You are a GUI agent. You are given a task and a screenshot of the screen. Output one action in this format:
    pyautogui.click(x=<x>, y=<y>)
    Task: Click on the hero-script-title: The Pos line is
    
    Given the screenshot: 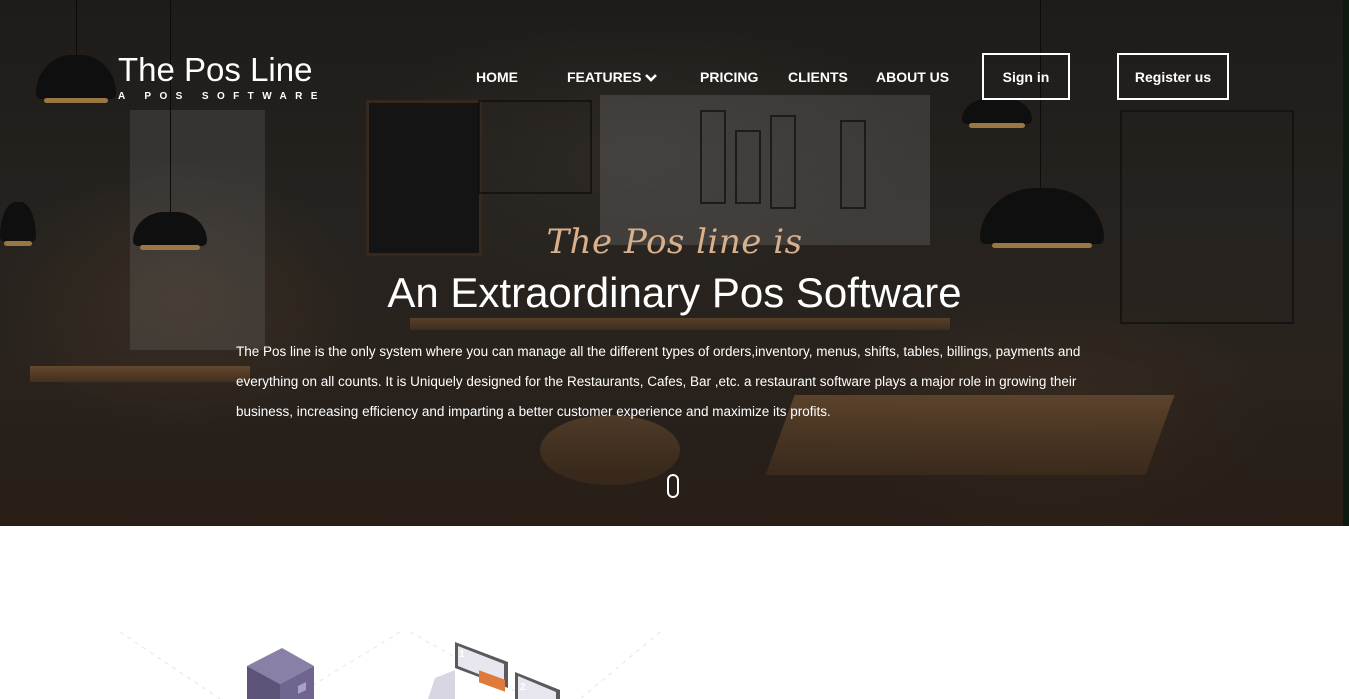 What is the action you would take?
    pyautogui.click(x=674, y=242)
    